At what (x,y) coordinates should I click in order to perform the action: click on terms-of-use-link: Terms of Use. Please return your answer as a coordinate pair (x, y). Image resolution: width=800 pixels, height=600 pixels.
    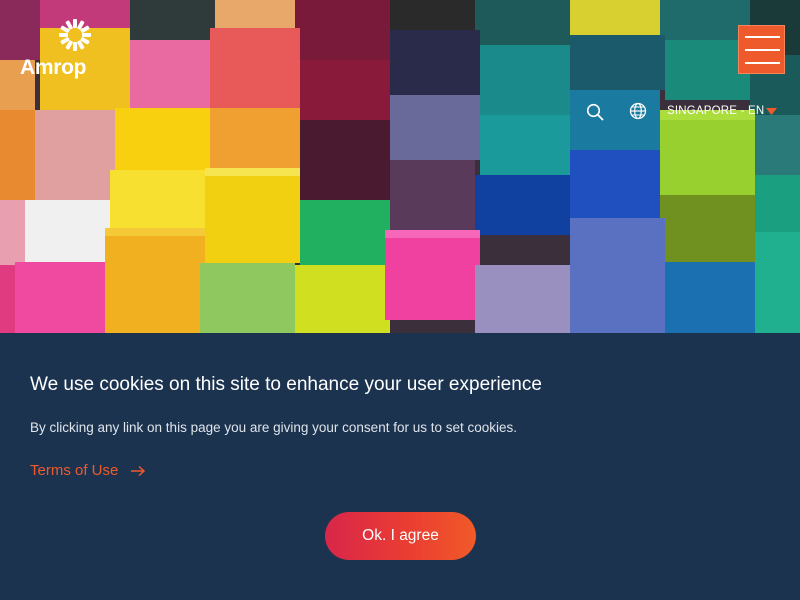
    Looking at the image, I should click on (88, 470).